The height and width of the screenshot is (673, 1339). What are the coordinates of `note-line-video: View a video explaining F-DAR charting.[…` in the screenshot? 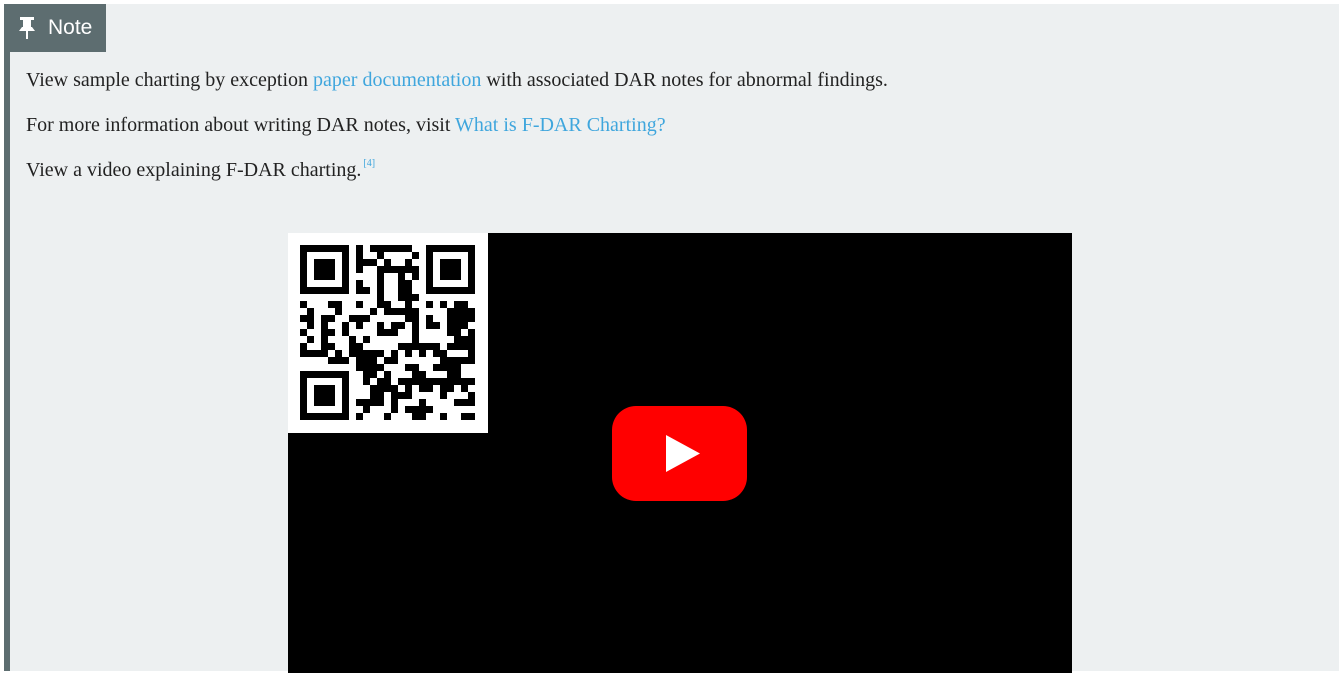 It's located at (672, 170).